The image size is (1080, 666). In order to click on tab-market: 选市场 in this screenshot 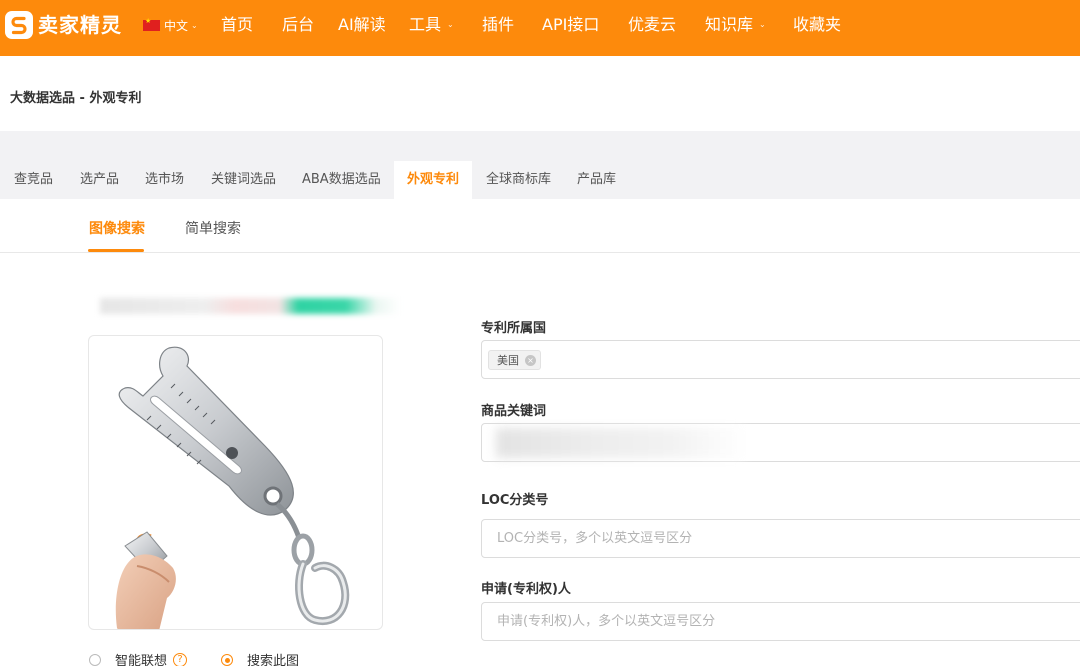, I will do `click(164, 180)`.